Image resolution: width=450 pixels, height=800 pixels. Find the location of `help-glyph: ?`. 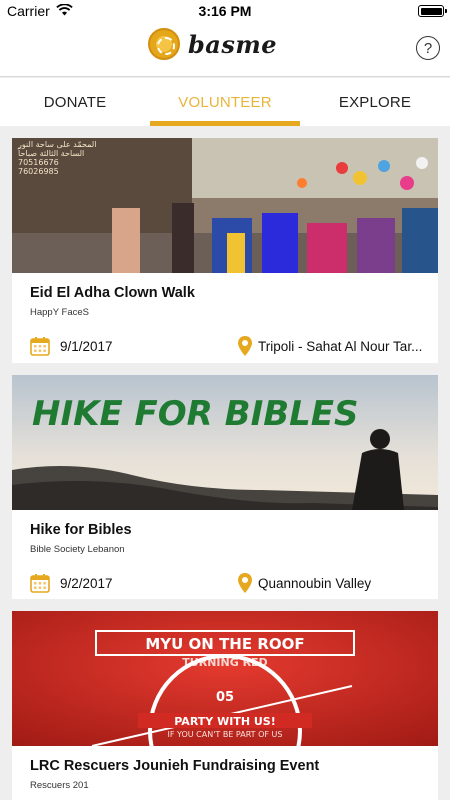

help-glyph: ? is located at coordinates (428, 48).